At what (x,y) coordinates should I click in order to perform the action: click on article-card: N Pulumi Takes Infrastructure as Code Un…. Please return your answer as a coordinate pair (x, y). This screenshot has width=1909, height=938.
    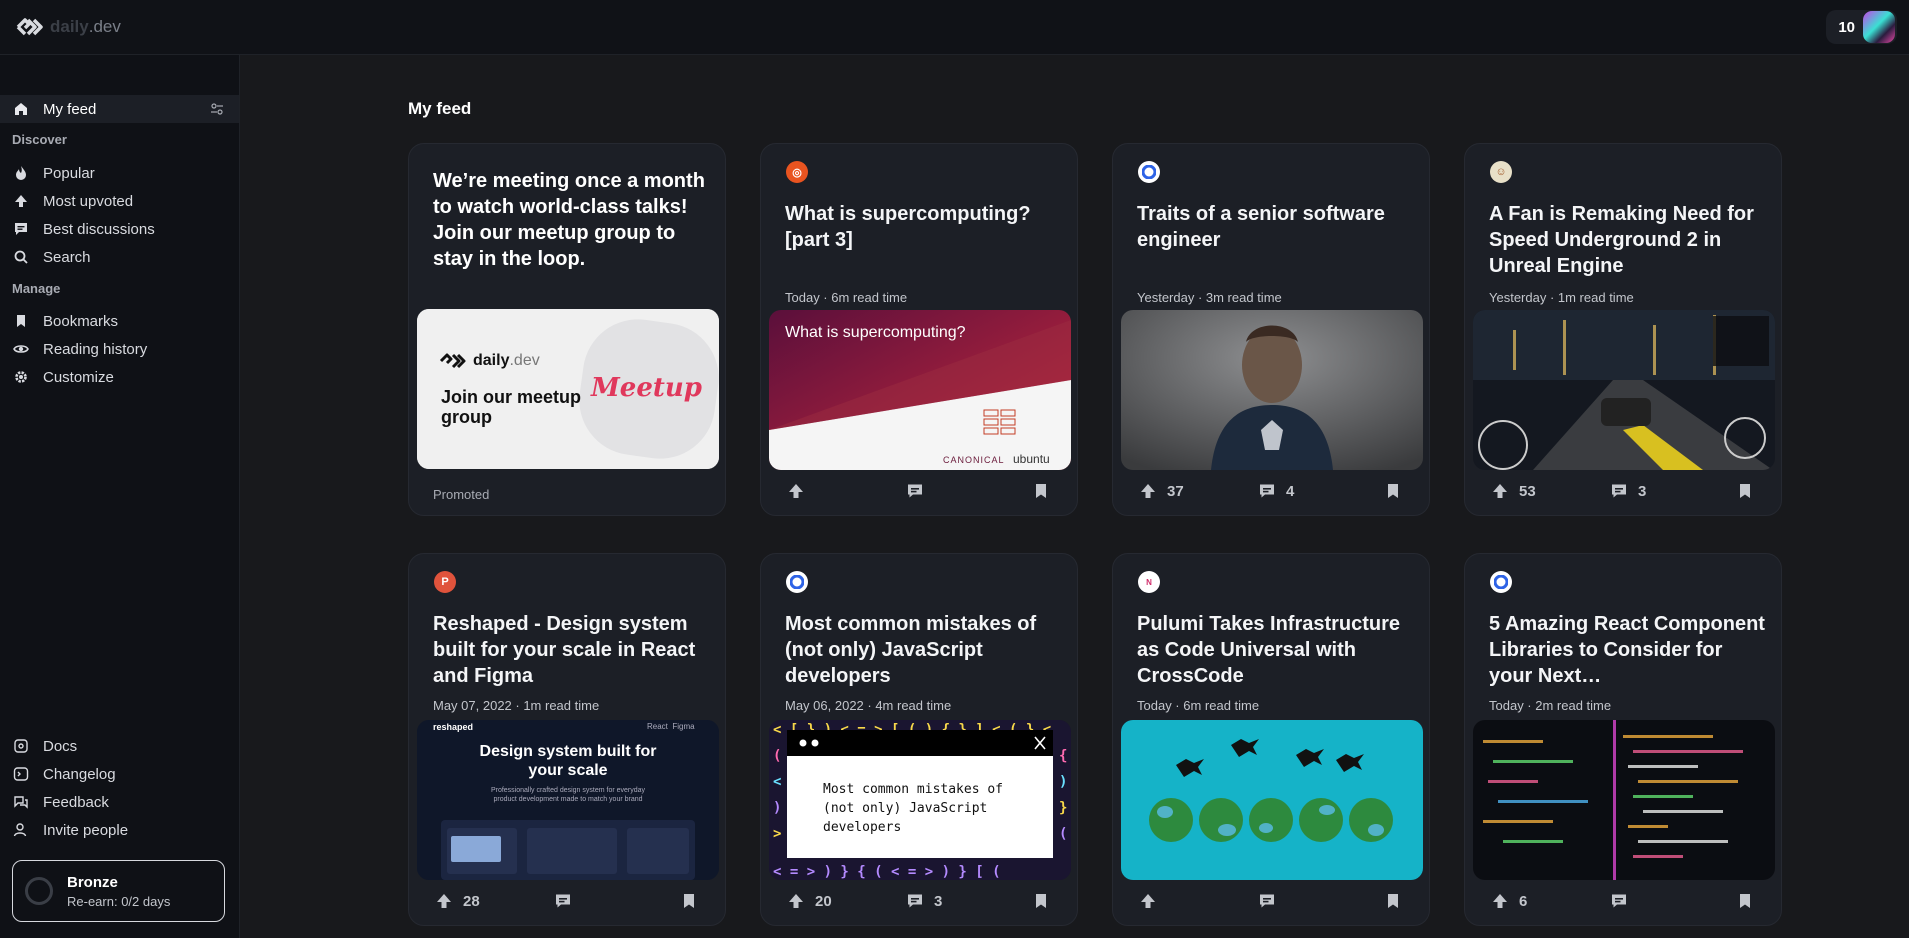
    Looking at the image, I should click on (1271, 739).